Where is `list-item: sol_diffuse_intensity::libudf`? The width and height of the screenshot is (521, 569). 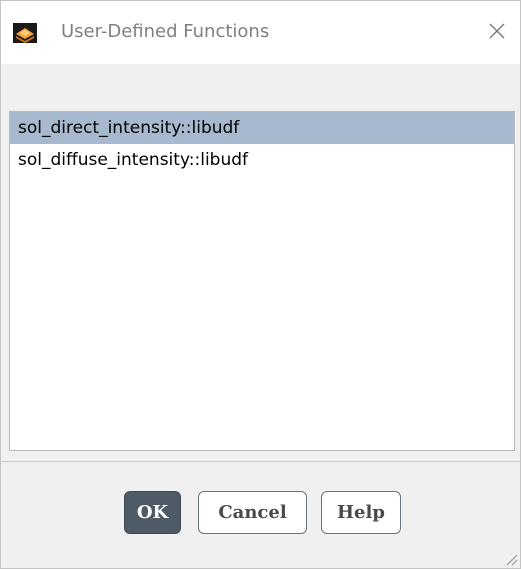
list-item: sol_diffuse_intensity::libudf is located at coordinates (262, 160).